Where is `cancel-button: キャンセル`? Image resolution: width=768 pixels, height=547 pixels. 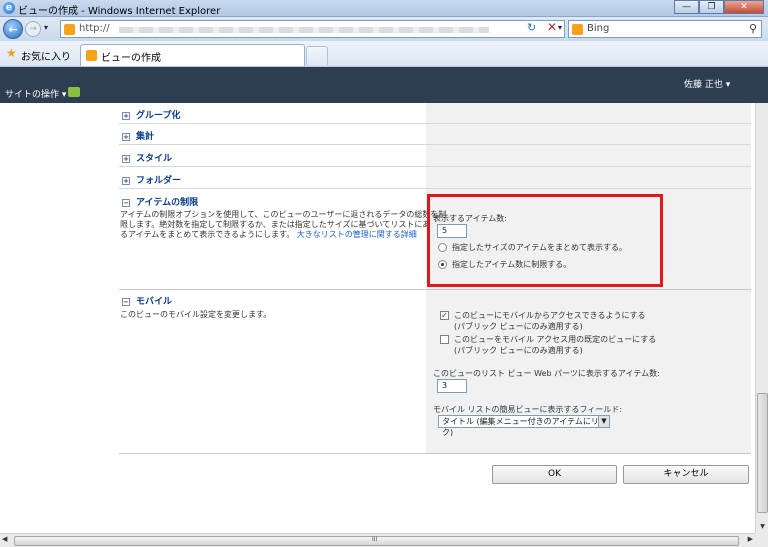 cancel-button: キャンセル is located at coordinates (686, 474).